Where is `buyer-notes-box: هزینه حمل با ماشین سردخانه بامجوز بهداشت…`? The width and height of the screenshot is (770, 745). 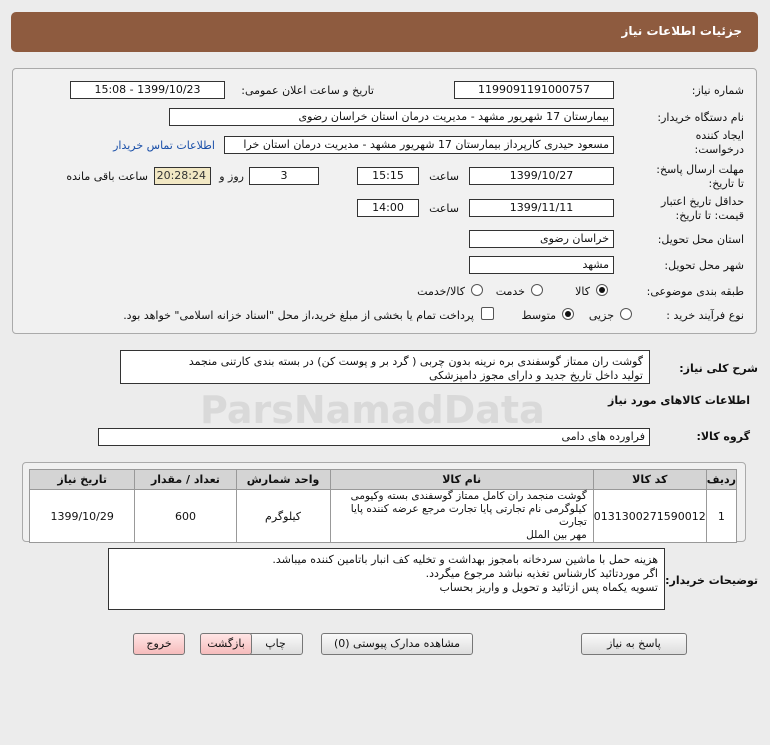
buyer-notes-box: هزینه حمل با ماشین سردخانه بامجوز بهداشت… is located at coordinates (386, 579).